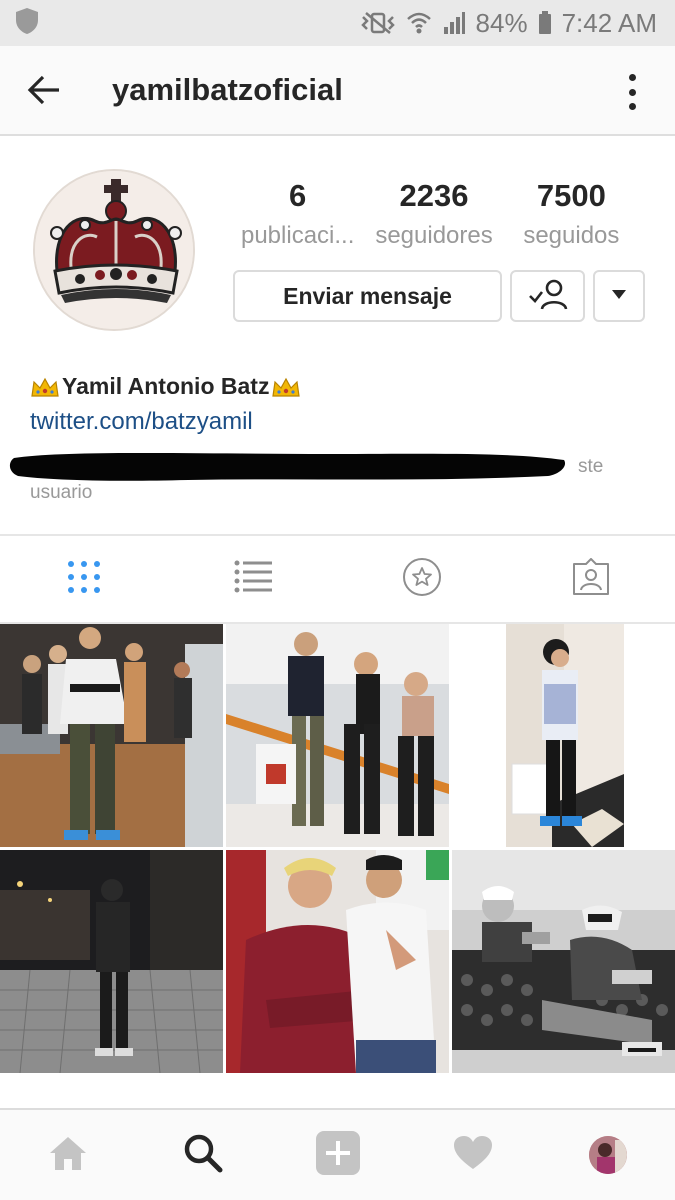 The image size is (675, 1200). I want to click on stat-followers: 2236 seguidores, so click(433, 216).